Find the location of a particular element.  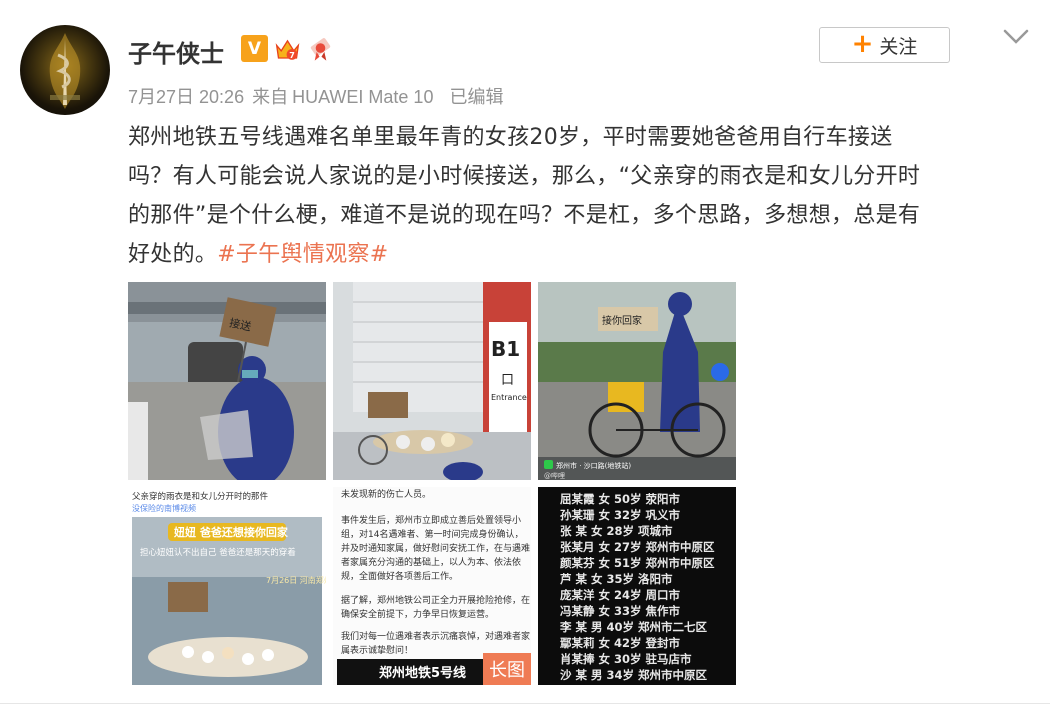

entrance-label: 口 is located at coordinates (507, 380).